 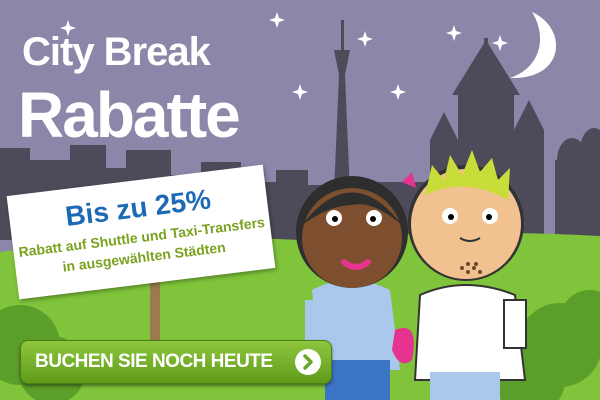 I want to click on book-now-label: BUCHEN SIE NOCH HEUTE, so click(x=154, y=361).